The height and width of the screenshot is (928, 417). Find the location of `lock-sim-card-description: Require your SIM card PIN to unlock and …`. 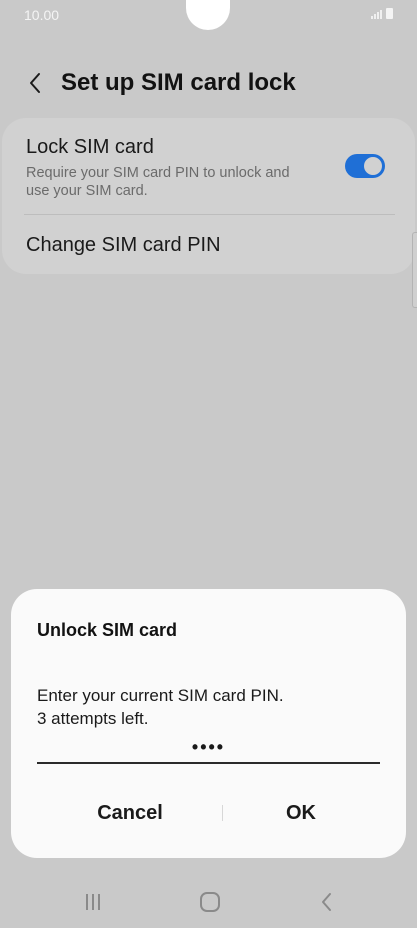

lock-sim-card-description: Require your SIM card PIN to unlock and … is located at coordinates (158, 182).